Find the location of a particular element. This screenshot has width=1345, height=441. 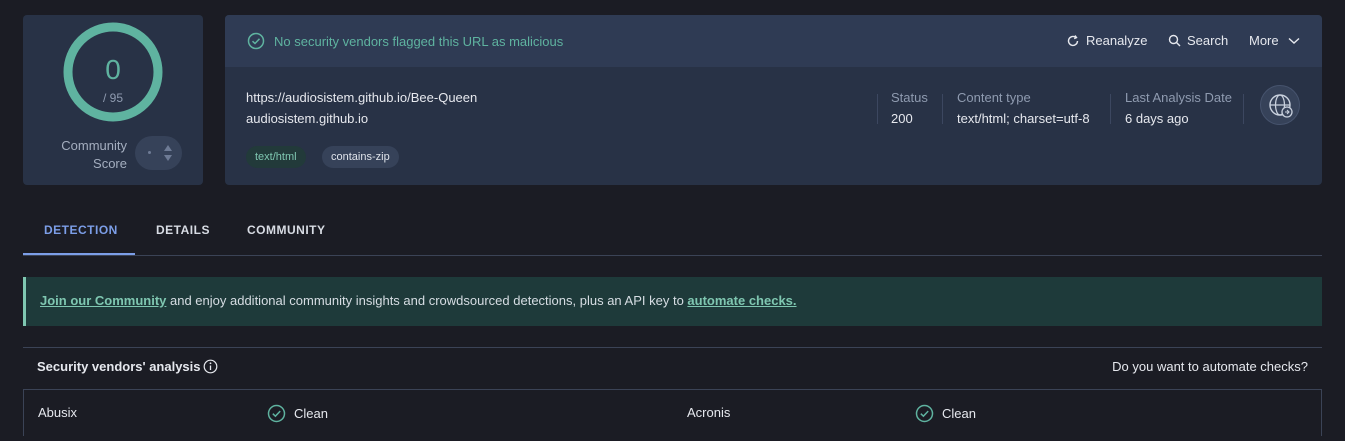

report-tabs: DETECTION DETAILS COMMUNITY is located at coordinates (672, 233).